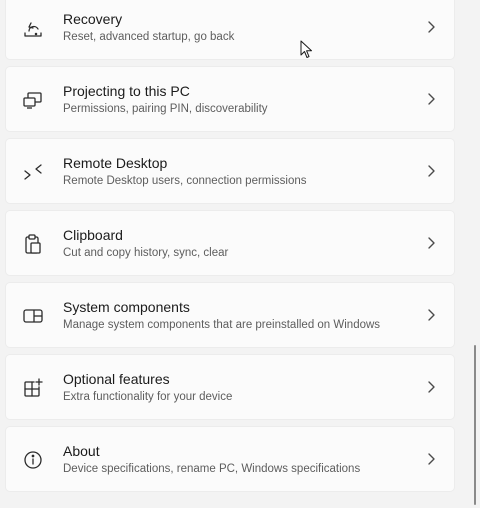 The image size is (480, 508). I want to click on settings-item-title: About, so click(81, 451).